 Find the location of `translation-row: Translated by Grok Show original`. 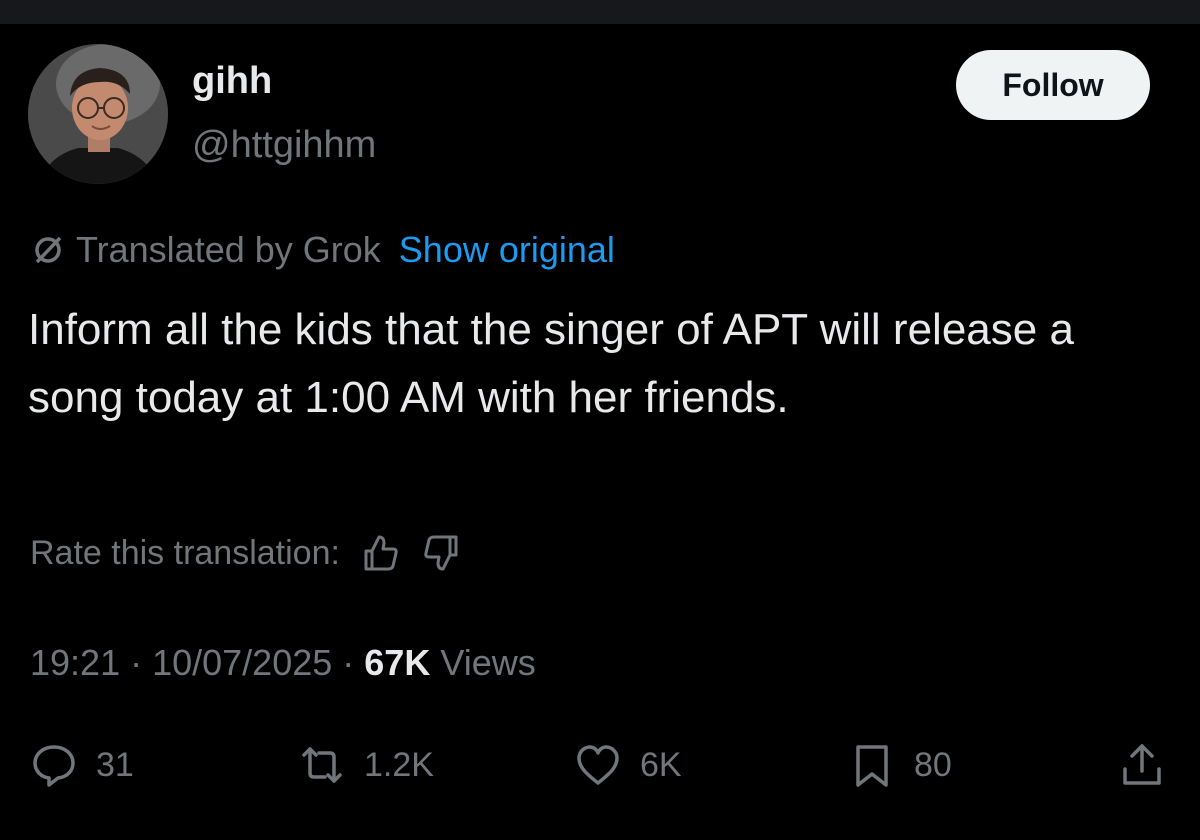

translation-row: Translated by Grok Show original is located at coordinates (322, 250).